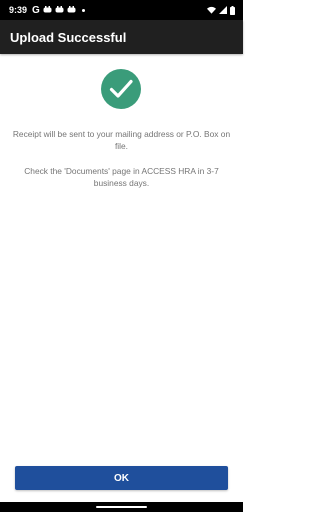  Describe the element at coordinates (83, 10) in the screenshot. I see `notification-dot-icon` at that location.